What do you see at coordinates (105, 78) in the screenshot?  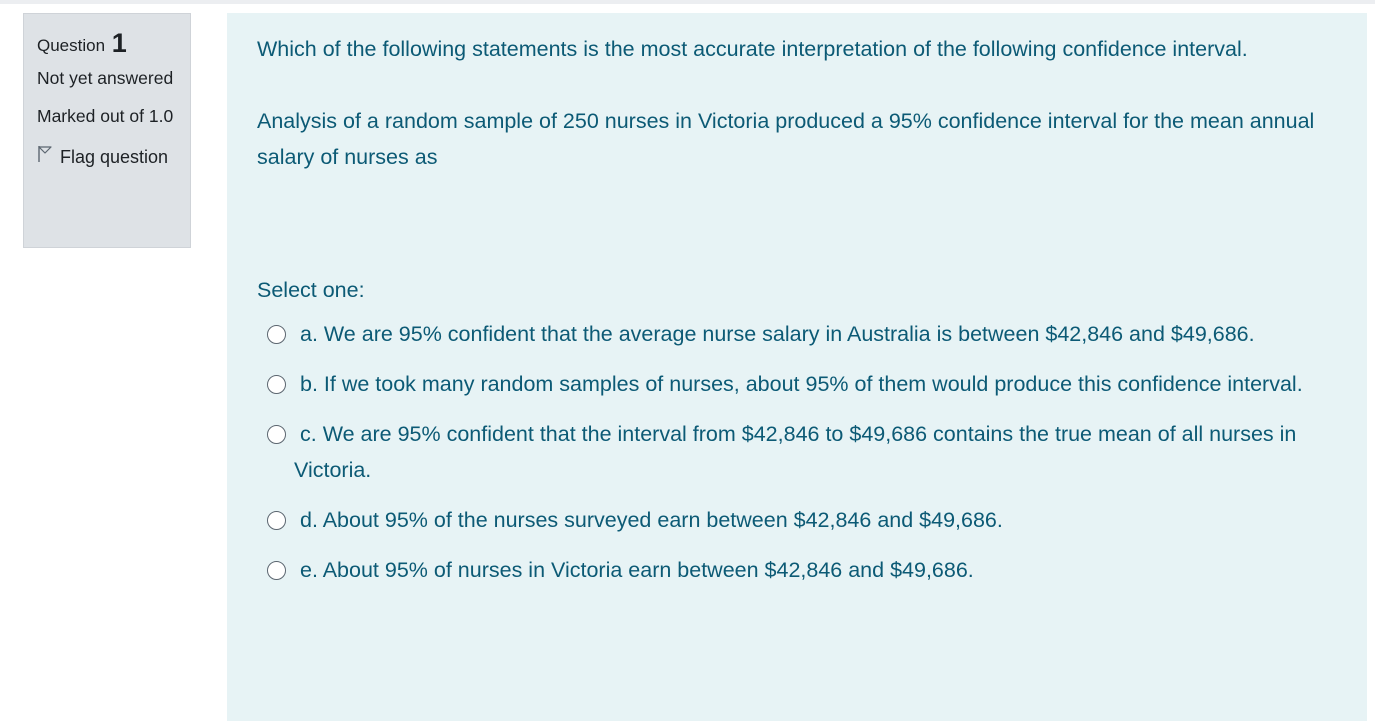 I see `question-state: Not yet answered` at bounding box center [105, 78].